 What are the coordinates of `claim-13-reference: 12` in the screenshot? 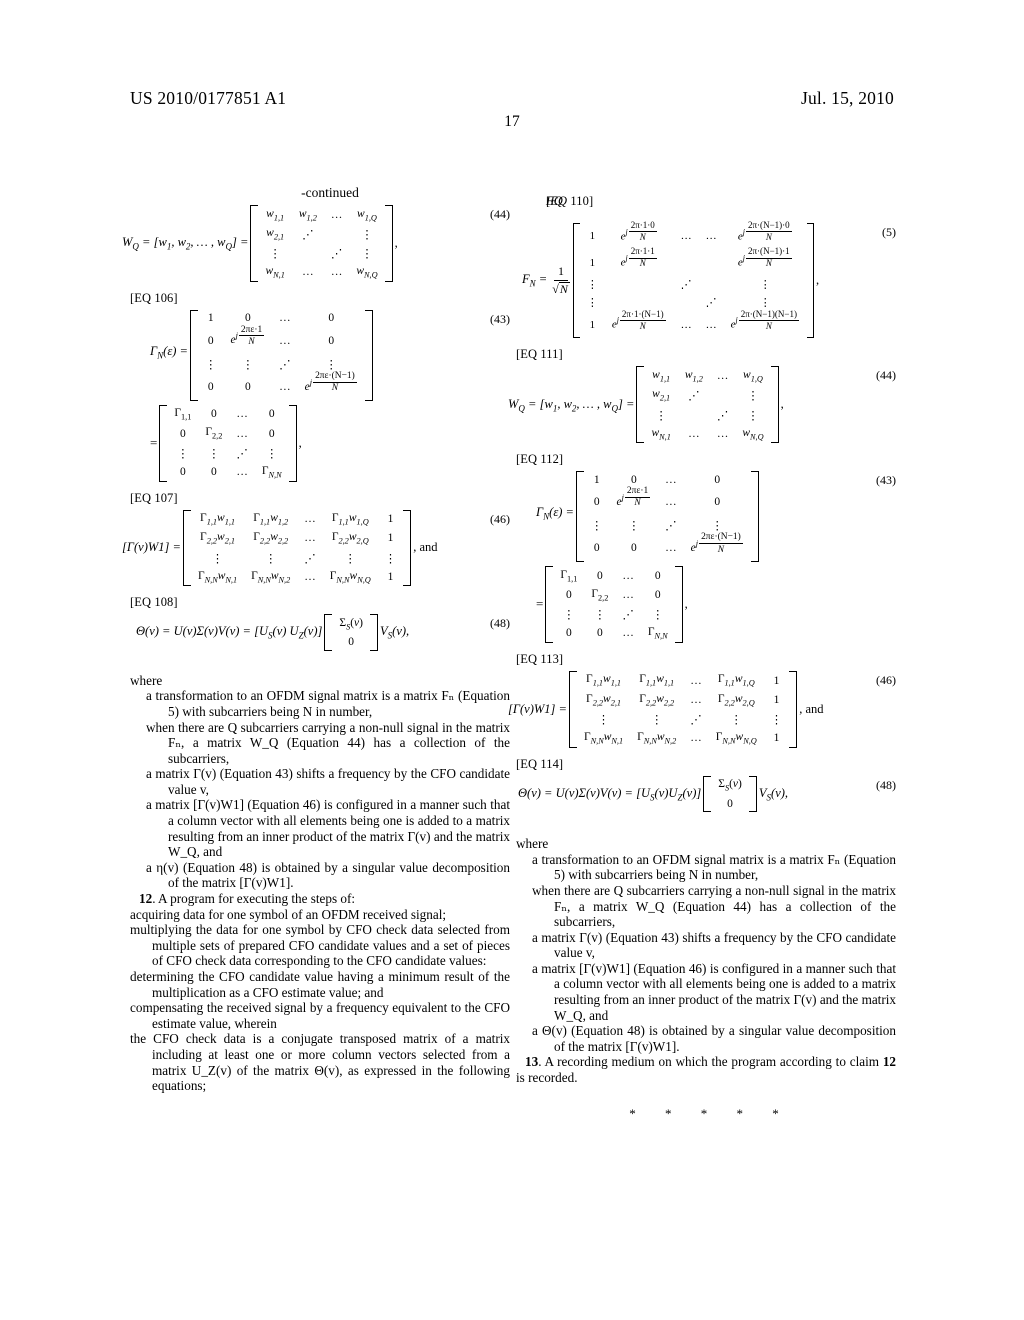 It's located at (889, 1062).